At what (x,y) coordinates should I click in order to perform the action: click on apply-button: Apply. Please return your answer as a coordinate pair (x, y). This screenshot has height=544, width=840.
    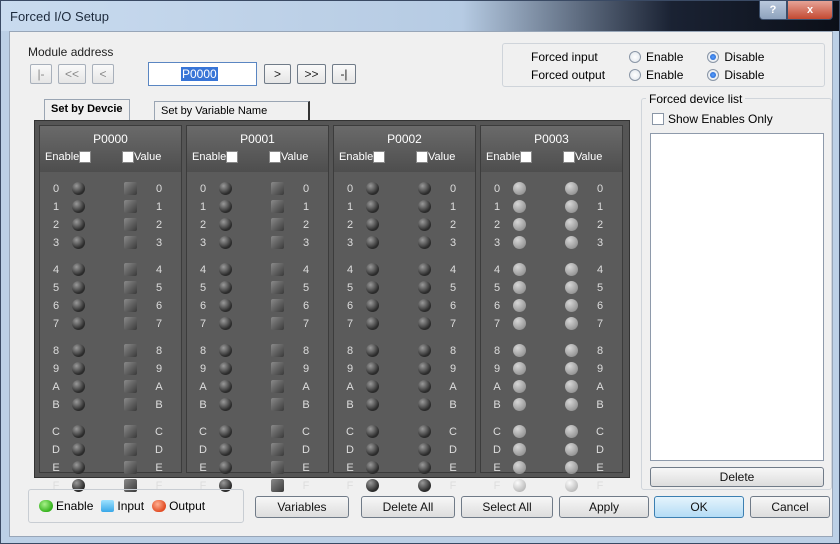
    Looking at the image, I should click on (604, 507).